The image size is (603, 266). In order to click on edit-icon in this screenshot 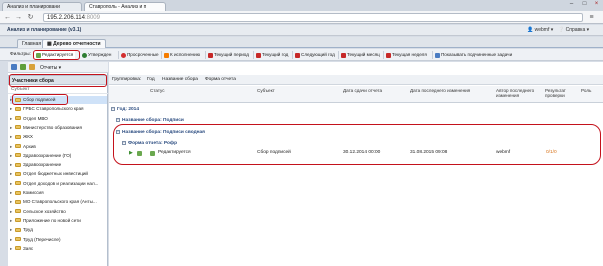, I will do `click(32, 67)`.